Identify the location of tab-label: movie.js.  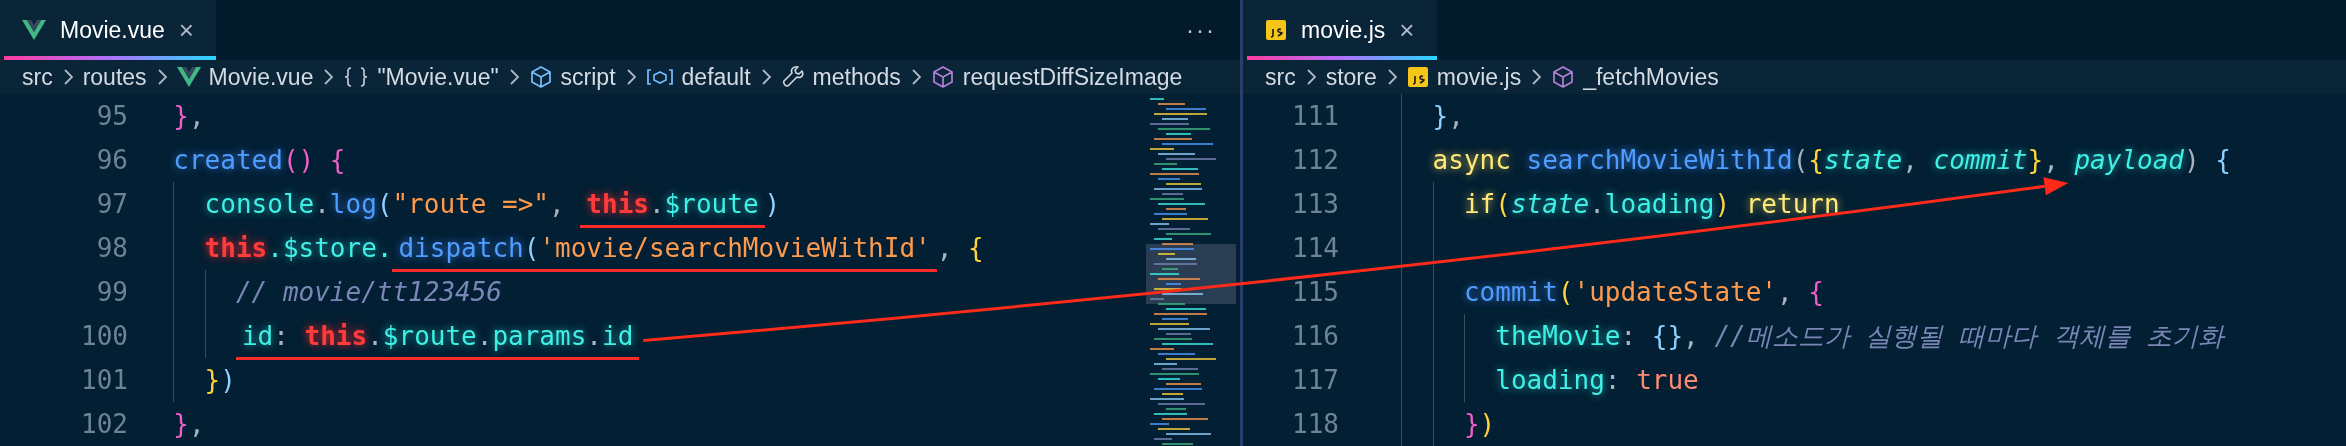
(1343, 30).